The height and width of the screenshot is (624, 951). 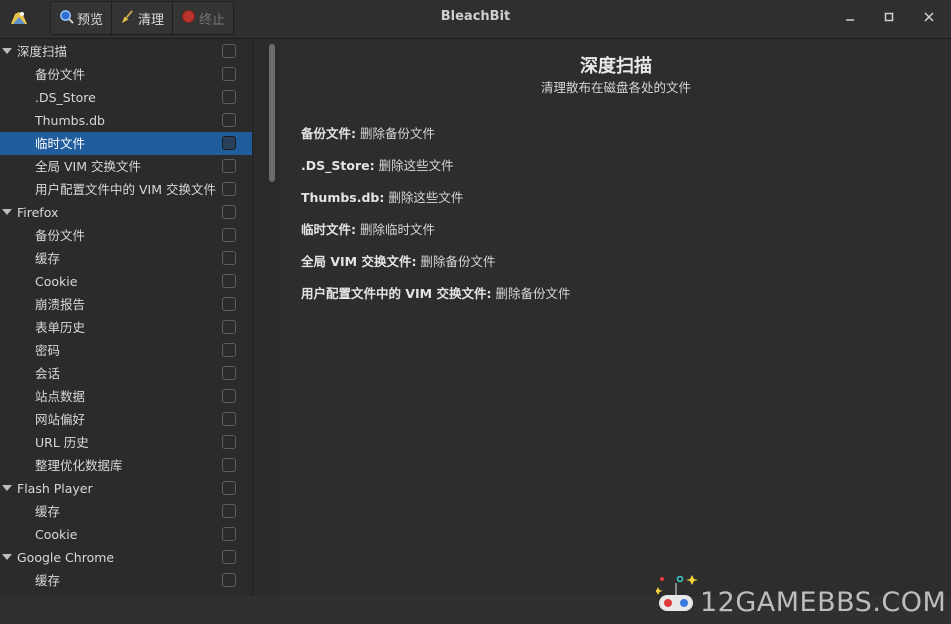 I want to click on tree-row-label: 密码, so click(x=48, y=350).